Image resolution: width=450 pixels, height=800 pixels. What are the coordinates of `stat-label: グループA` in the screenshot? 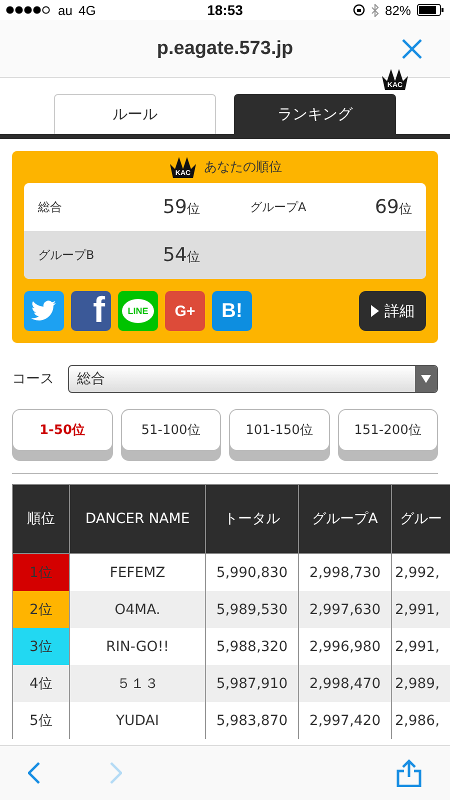 It's located at (278, 207).